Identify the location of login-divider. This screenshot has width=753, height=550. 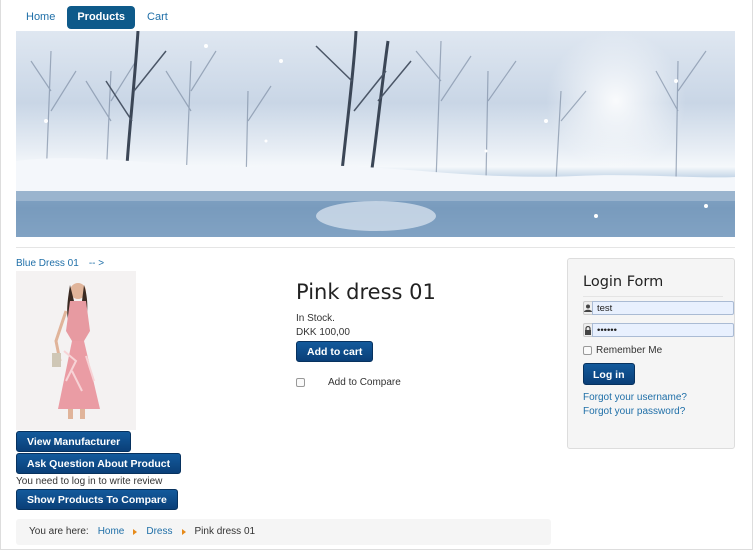
(653, 296).